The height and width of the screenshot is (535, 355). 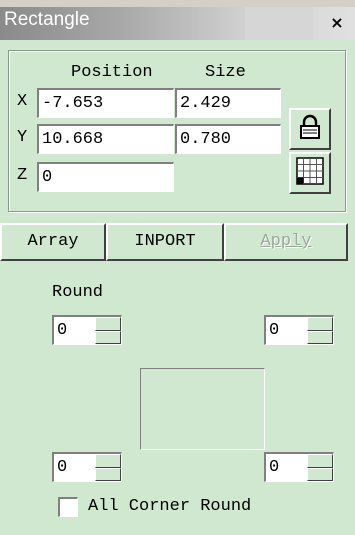 What do you see at coordinates (105, 177) in the screenshot?
I see `position-z-field: 0` at bounding box center [105, 177].